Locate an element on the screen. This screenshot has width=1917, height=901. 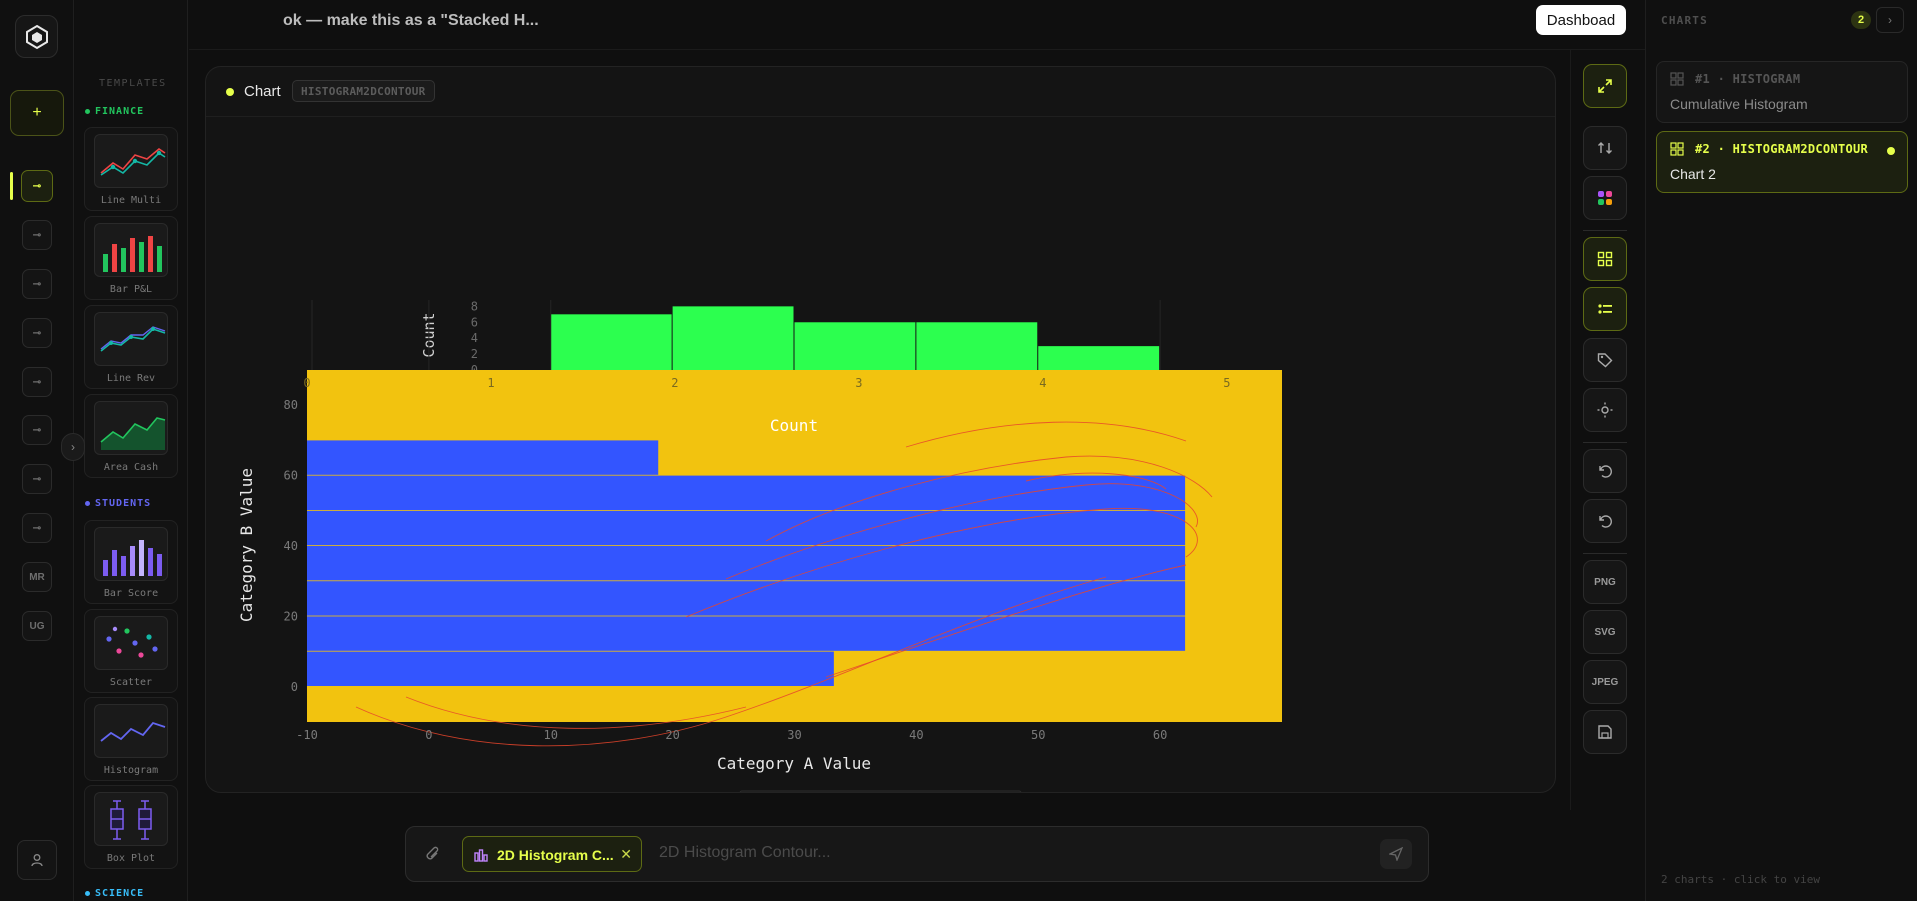
x-tick-label: -10 is located at coordinates (307, 735).